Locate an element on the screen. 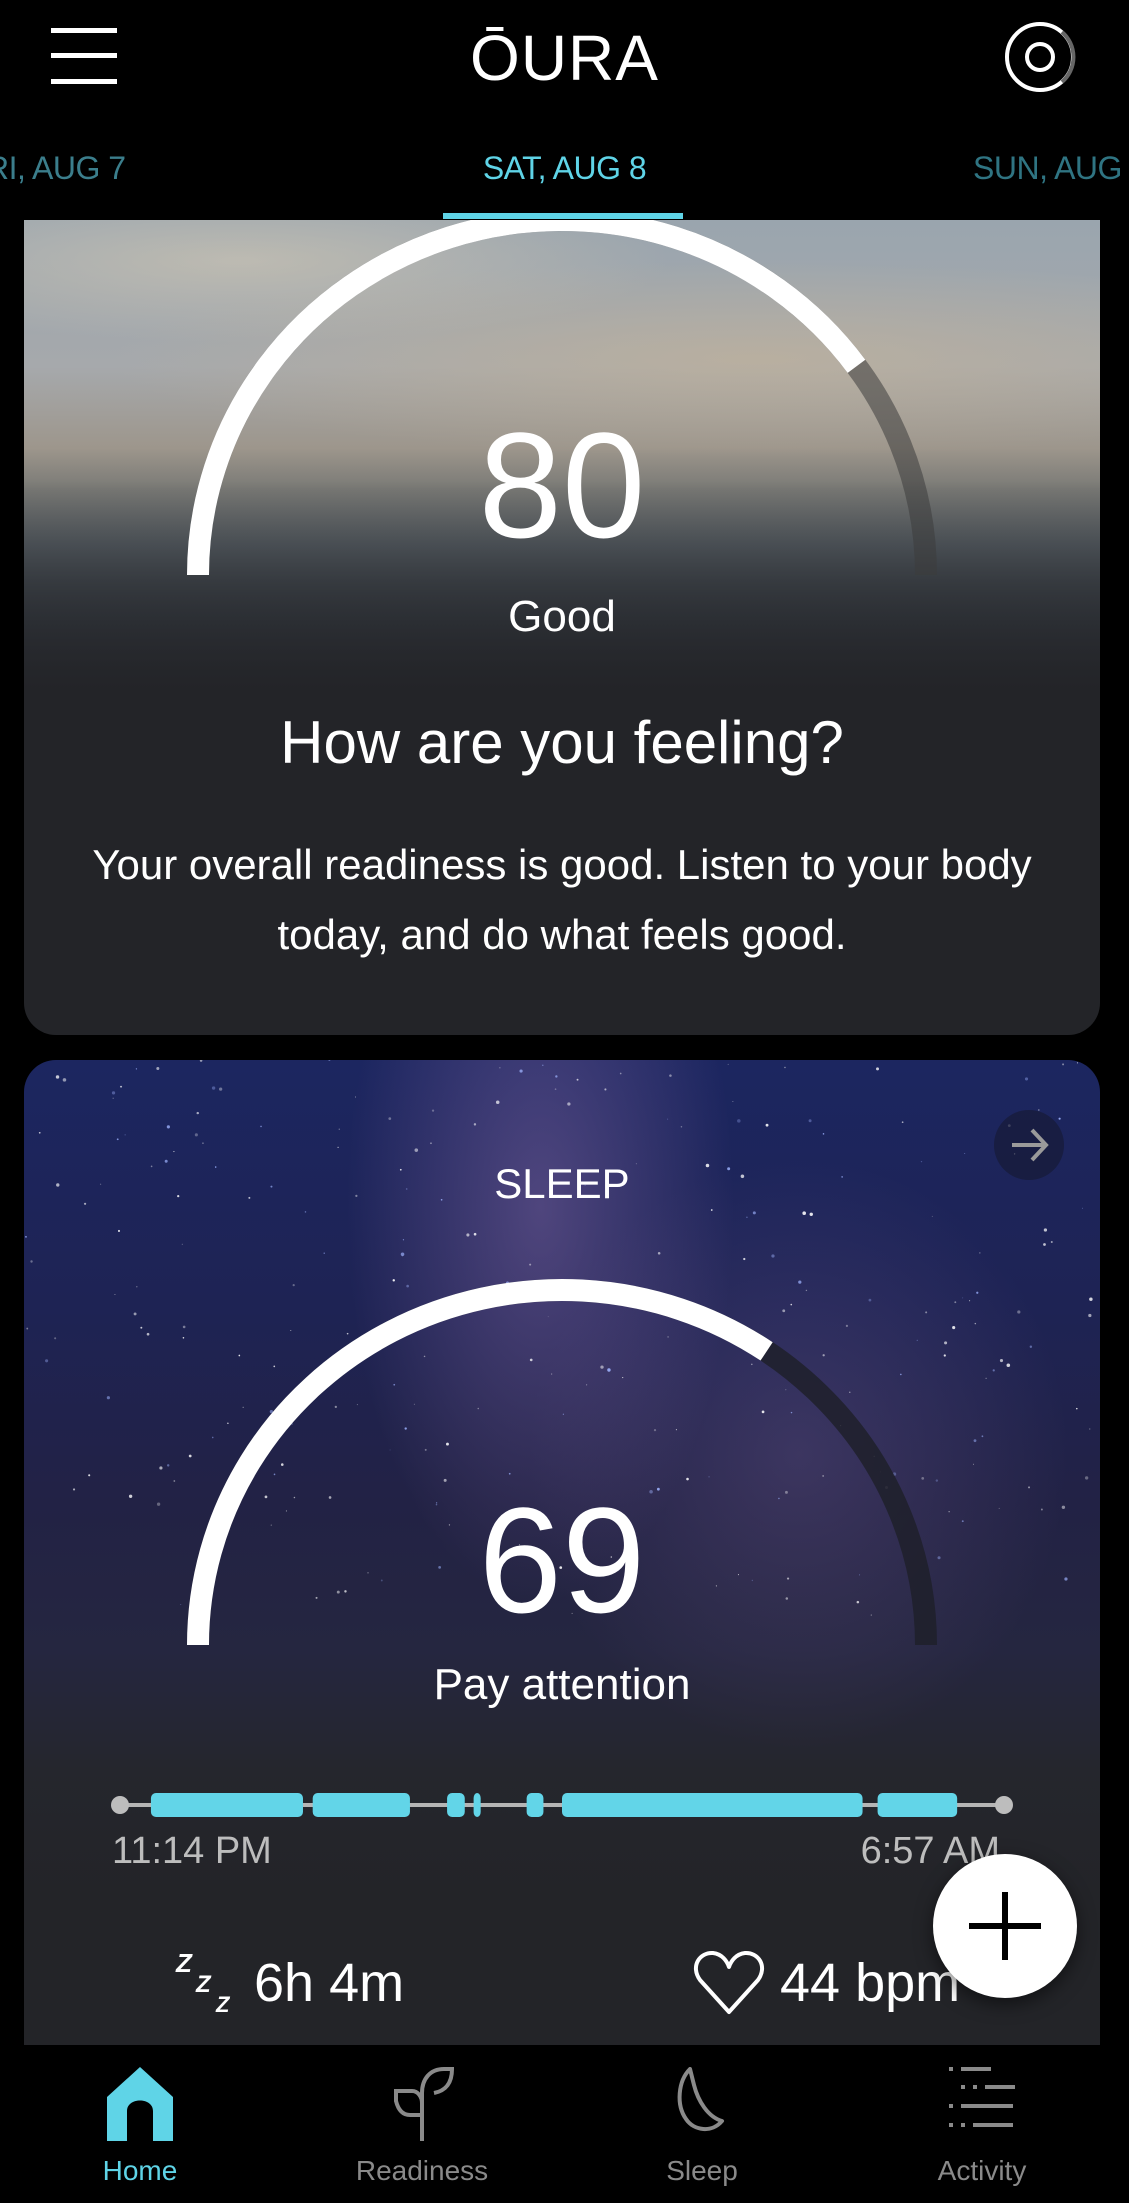  zzz-icon: Z Z Z is located at coordinates (203, 1983).